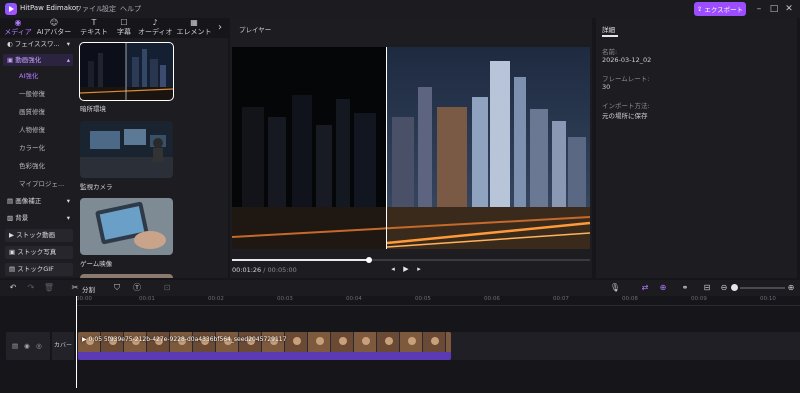 The image size is (800, 393). What do you see at coordinates (264, 356) in the screenshot?
I see `clip-audio-waveform` at bounding box center [264, 356].